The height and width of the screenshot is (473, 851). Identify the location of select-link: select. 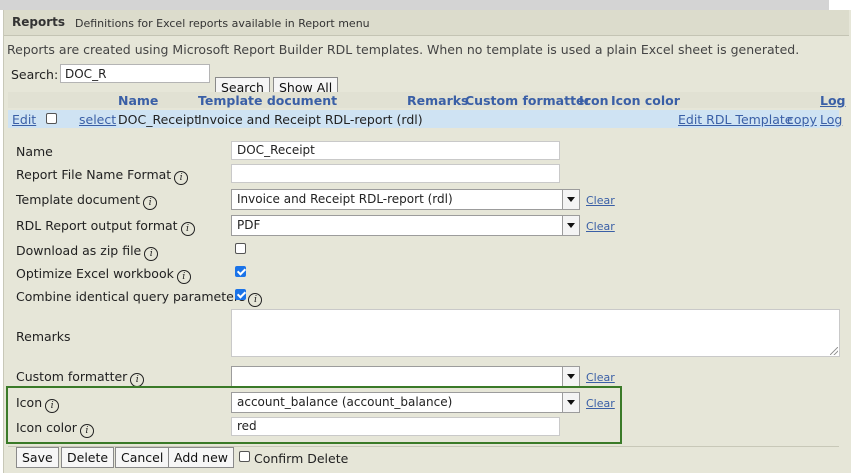
(97, 119).